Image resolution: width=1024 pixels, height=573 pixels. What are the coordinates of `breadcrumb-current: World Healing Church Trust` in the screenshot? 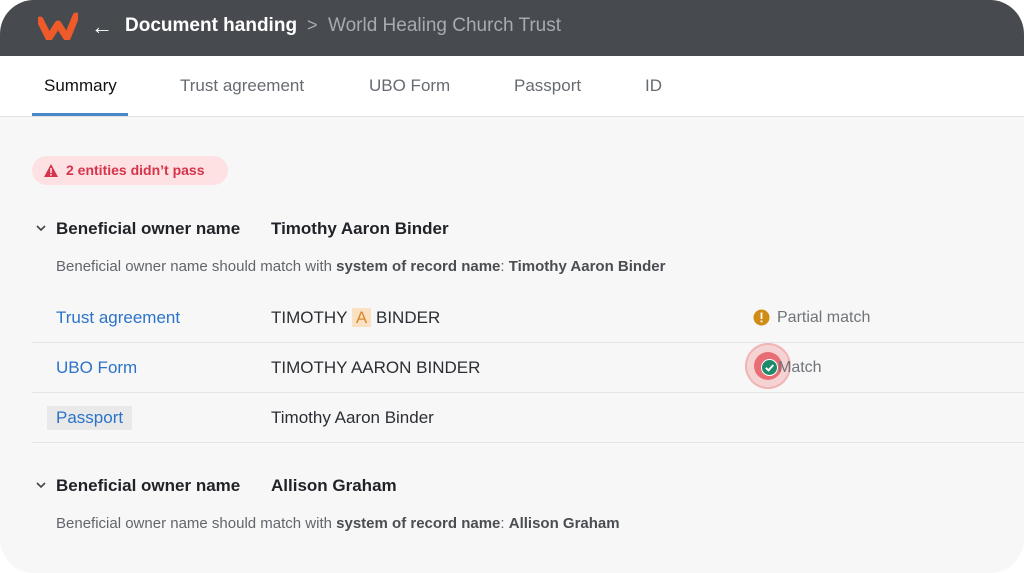 It's located at (445, 25).